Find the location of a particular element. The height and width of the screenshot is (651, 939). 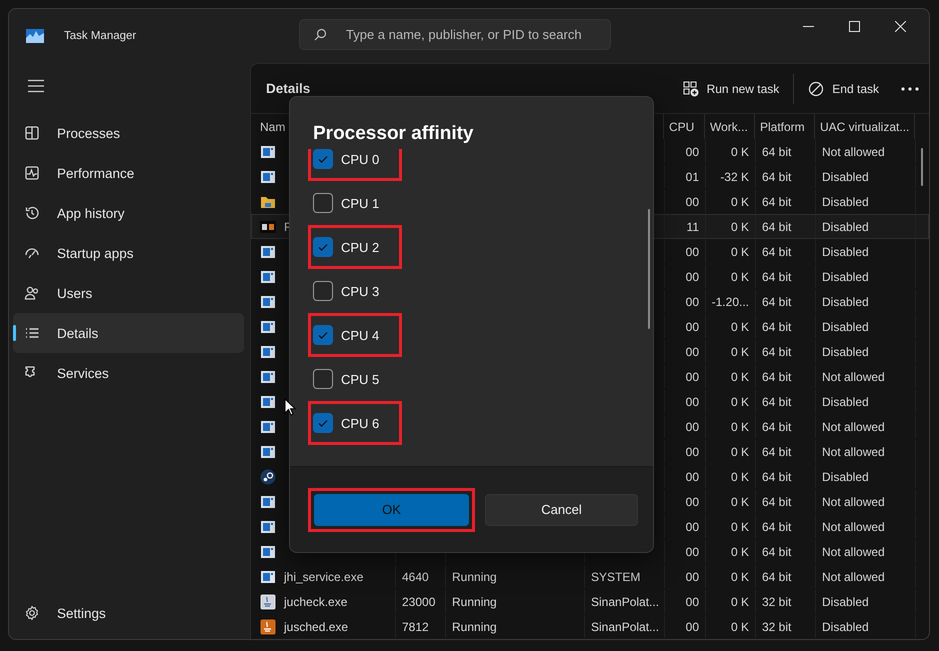

table-cell: jusched.exe is located at coordinates (316, 627).